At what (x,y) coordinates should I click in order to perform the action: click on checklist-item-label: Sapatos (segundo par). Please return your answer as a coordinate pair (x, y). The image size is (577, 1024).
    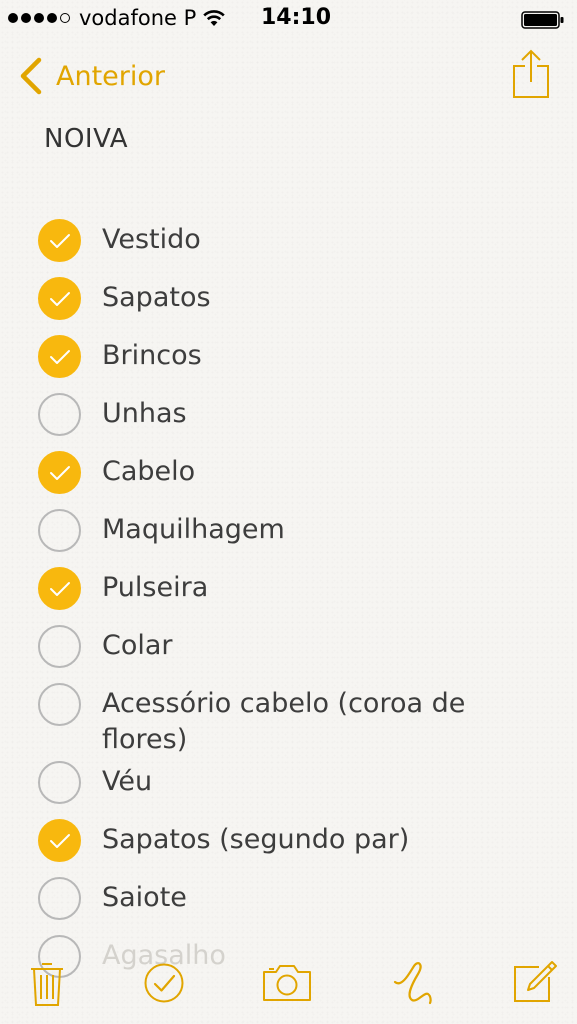
    Looking at the image, I should click on (255, 840).